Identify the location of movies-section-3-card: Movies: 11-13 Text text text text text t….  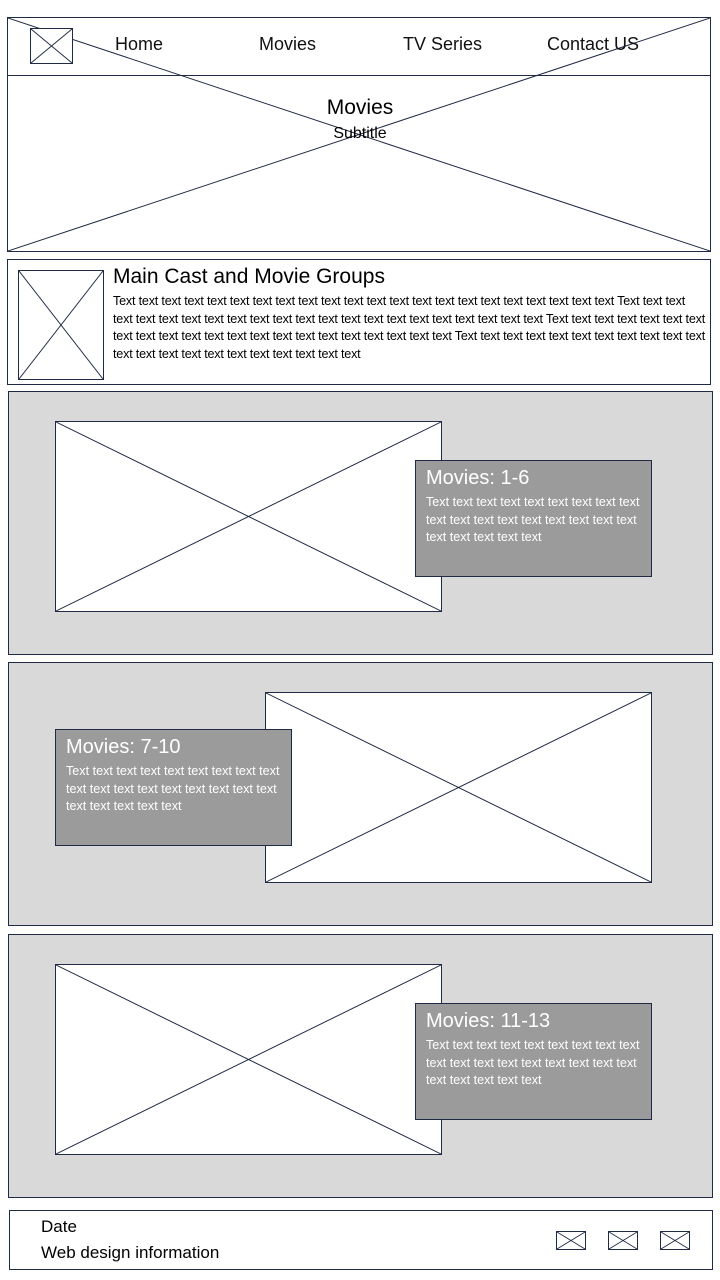
(533, 1061).